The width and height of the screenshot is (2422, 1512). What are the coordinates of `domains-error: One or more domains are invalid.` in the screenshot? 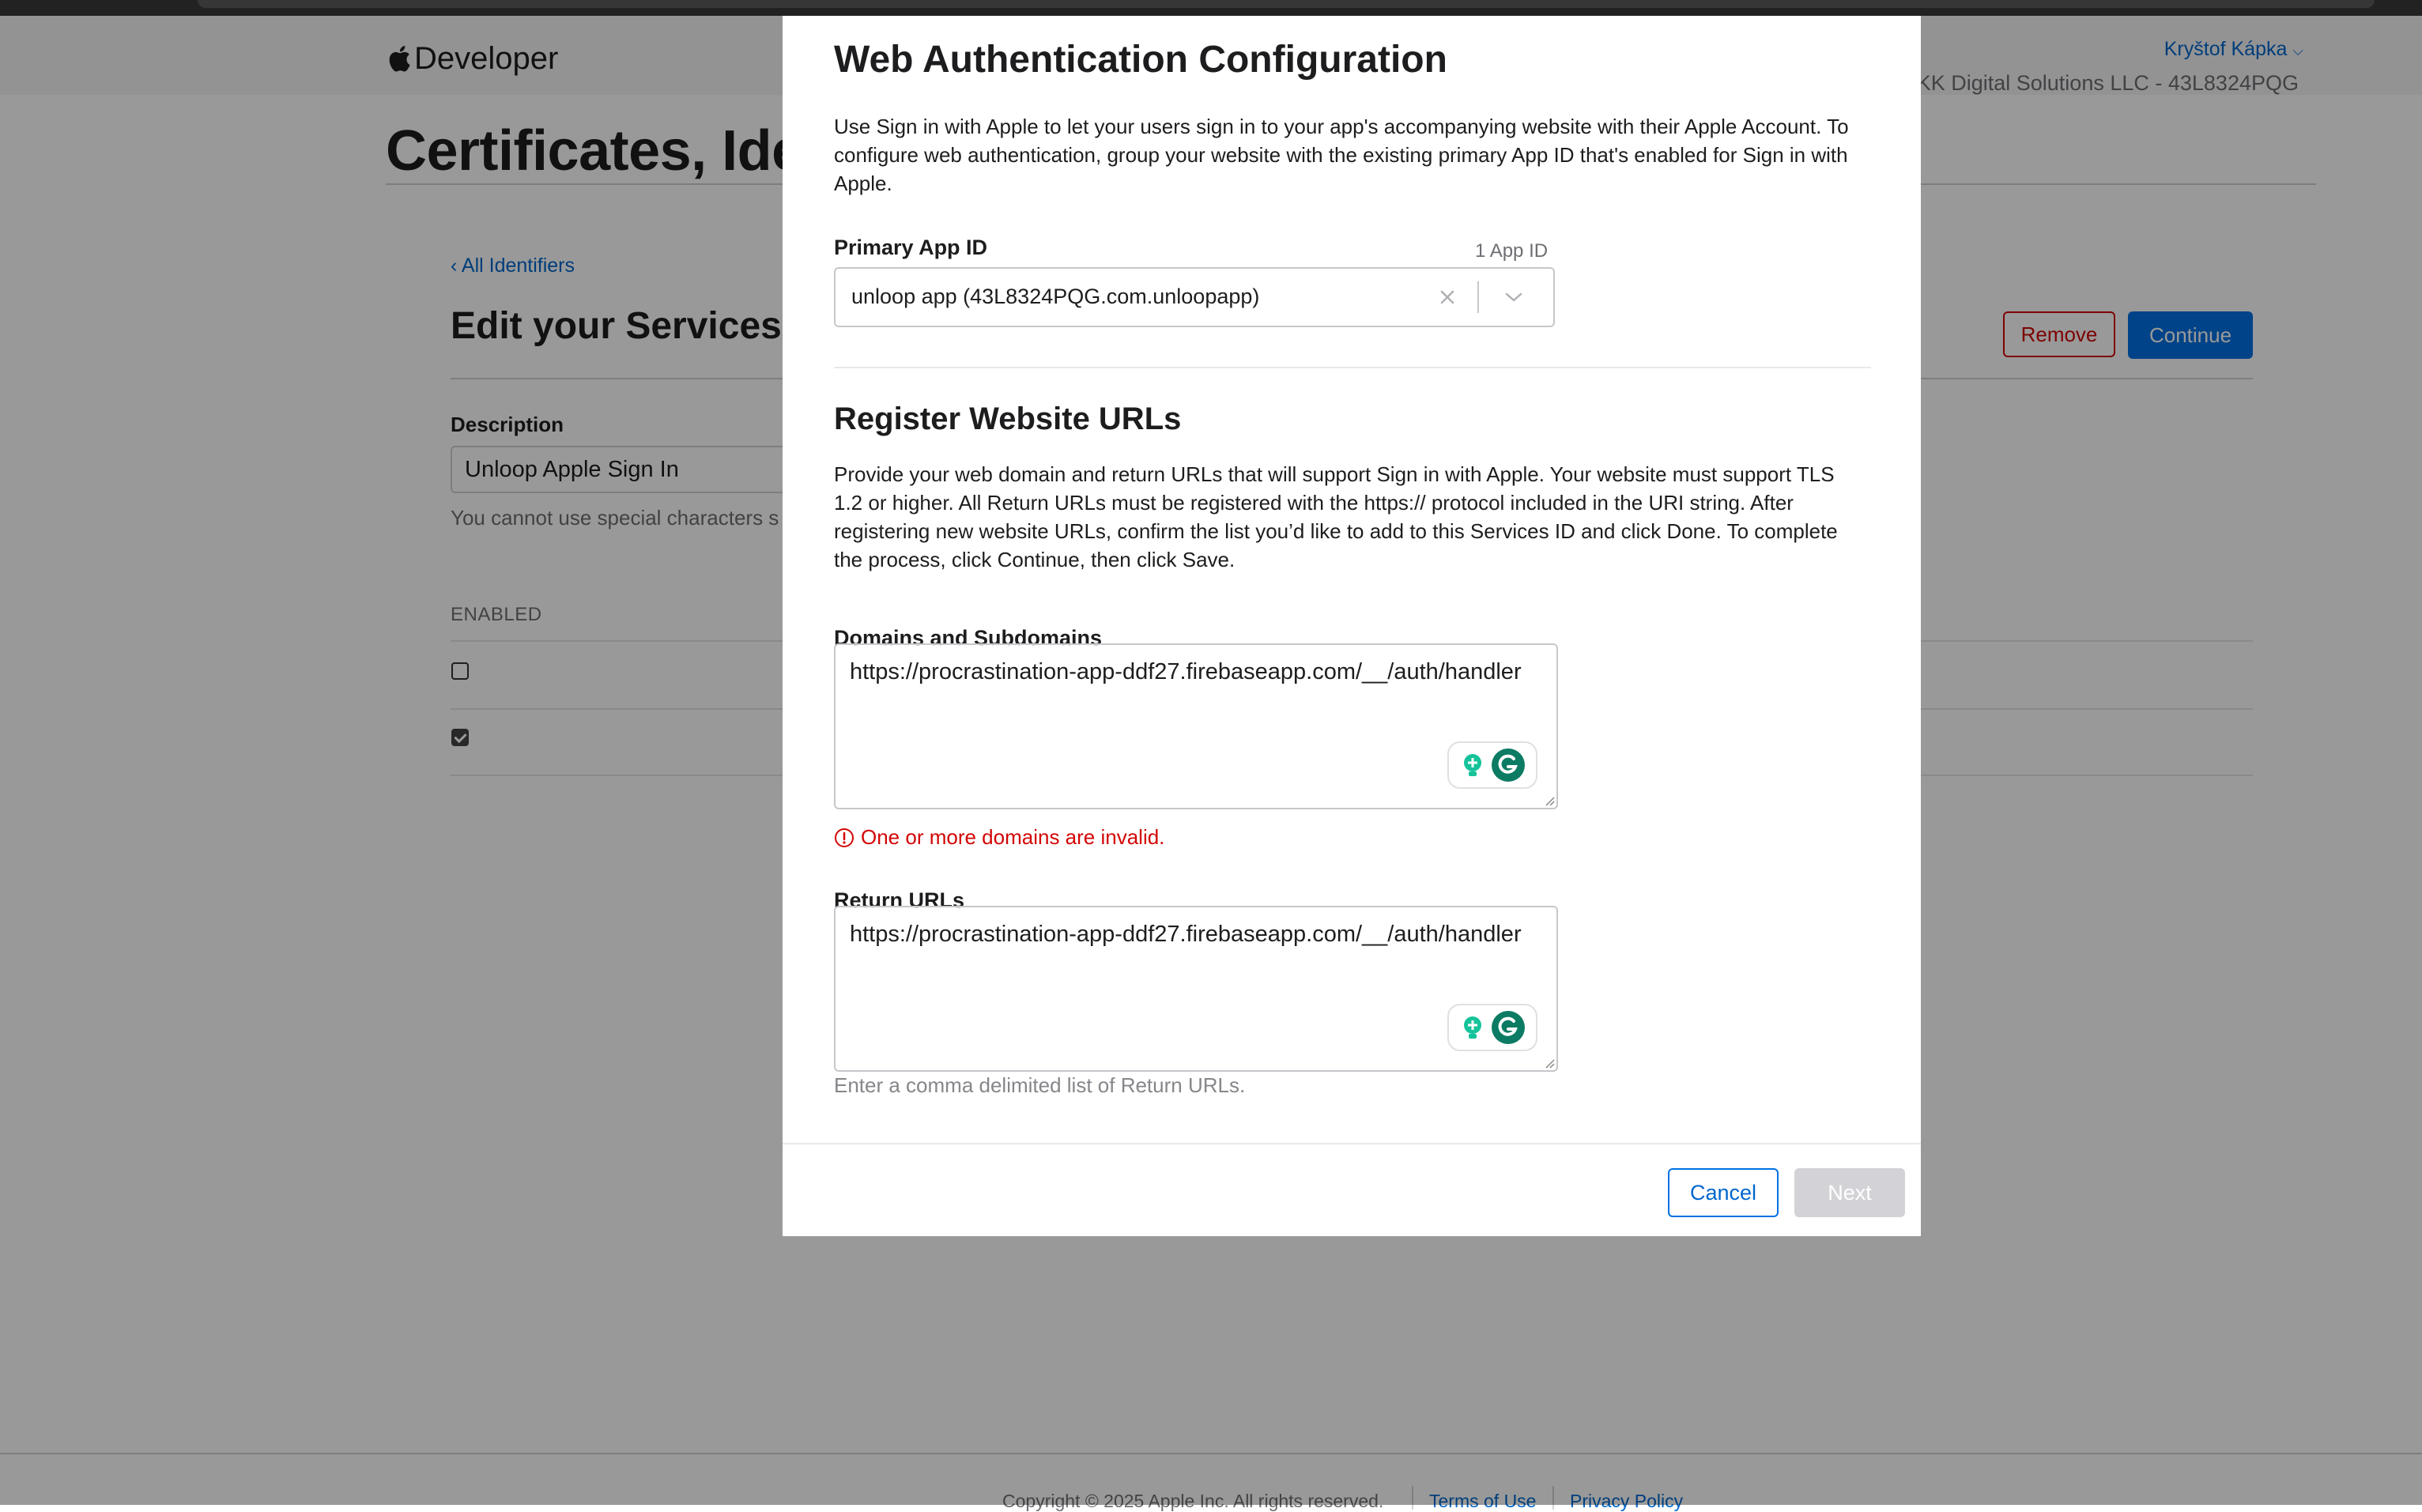 It's located at (999, 837).